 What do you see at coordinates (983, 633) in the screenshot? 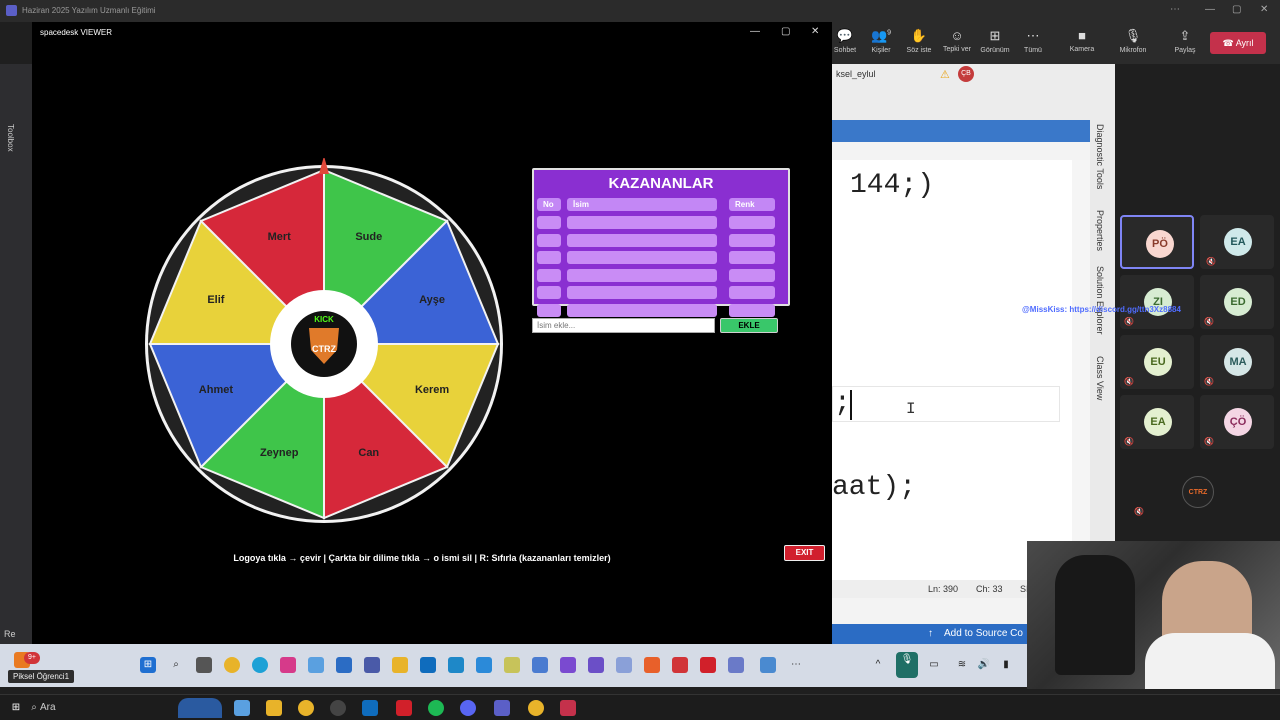
I see `add-to-source-control: Add to Source Co` at bounding box center [983, 633].